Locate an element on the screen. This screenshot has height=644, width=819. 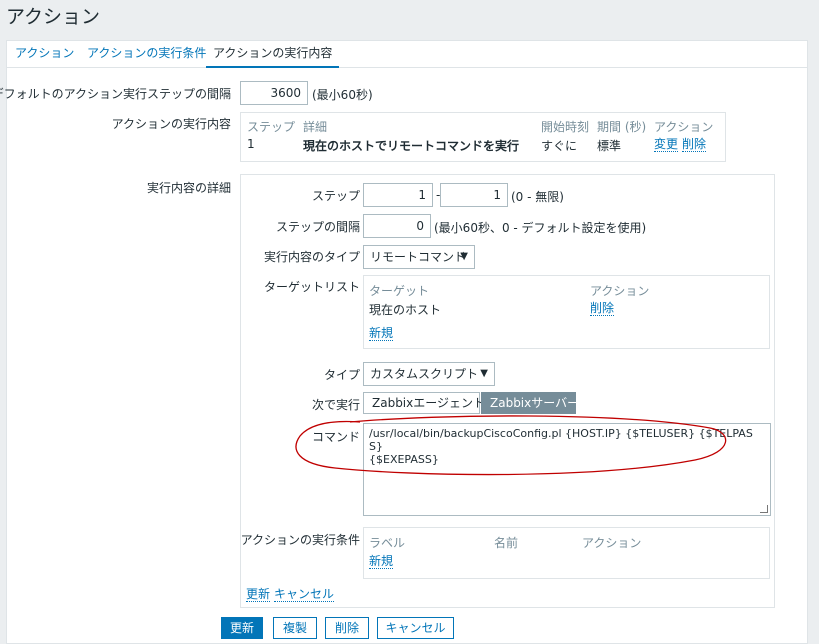
targets-col-action: アクション is located at coordinates (620, 291).